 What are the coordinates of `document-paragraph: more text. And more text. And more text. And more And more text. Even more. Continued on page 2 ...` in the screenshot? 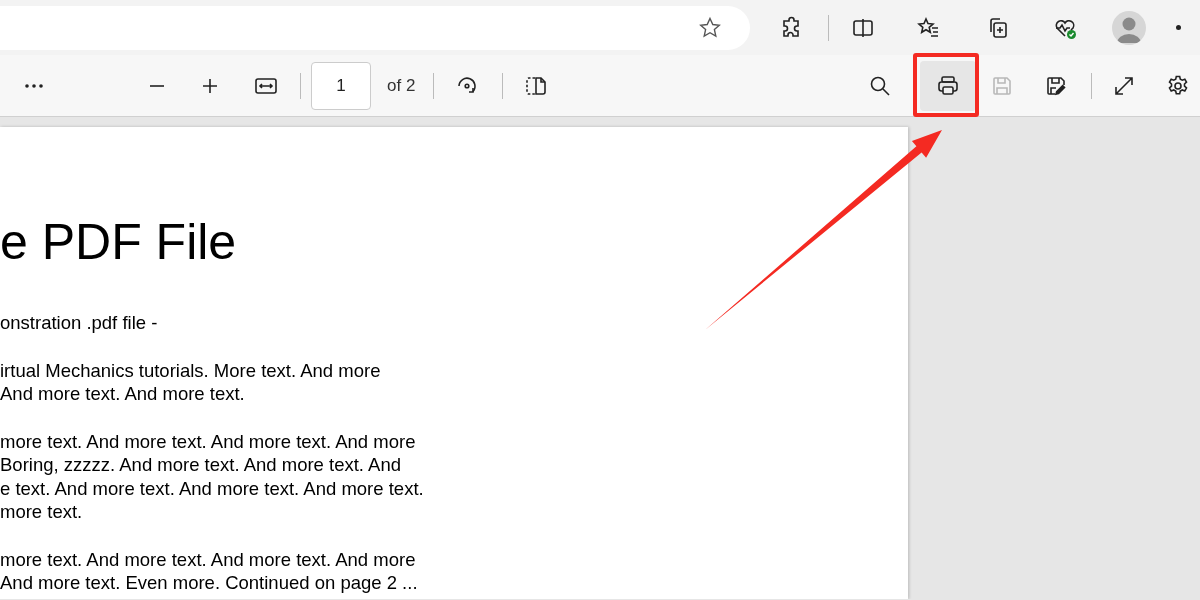 It's located at (209, 571).